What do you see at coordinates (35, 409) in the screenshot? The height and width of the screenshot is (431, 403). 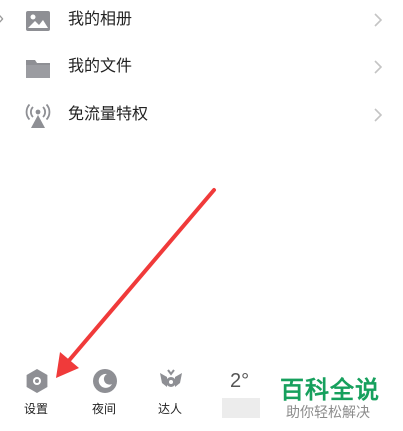 I see `settings-label: 设置` at bounding box center [35, 409].